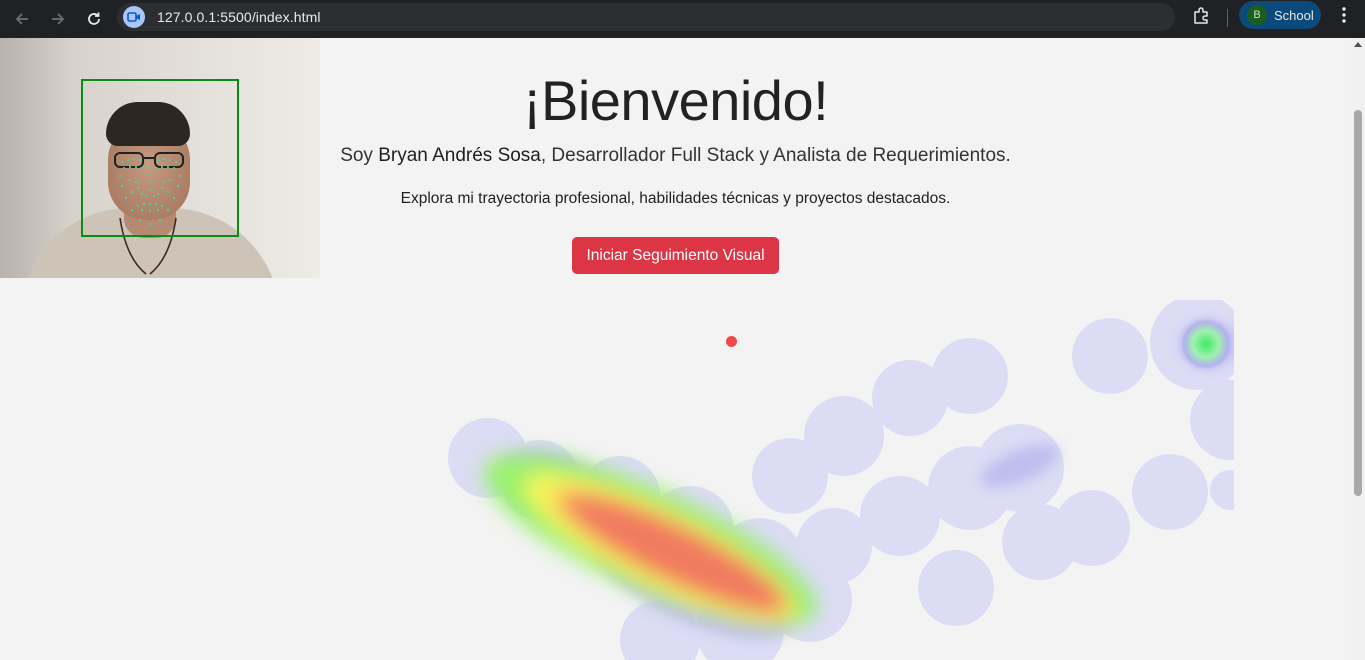 The height and width of the screenshot is (660, 1365). What do you see at coordinates (459, 155) in the screenshot?
I see `intro-name: Bryan Andrés Sosa` at bounding box center [459, 155].